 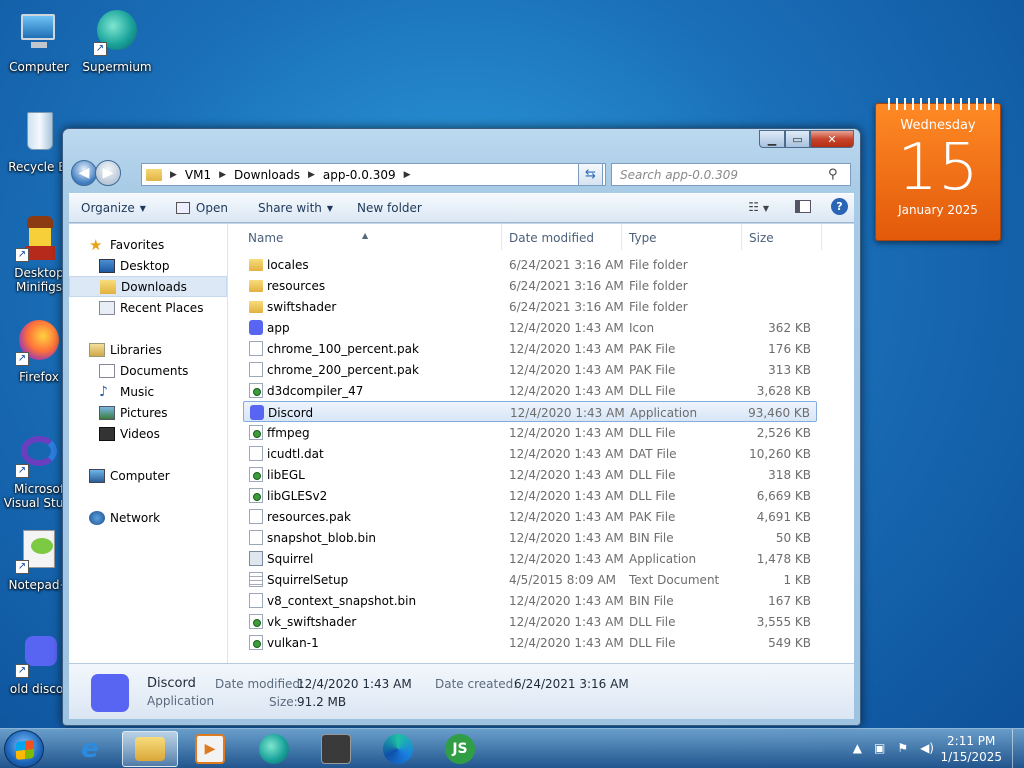 What do you see at coordinates (758, 207) in the screenshot?
I see `change-view-icon: ☷ ▼` at bounding box center [758, 207].